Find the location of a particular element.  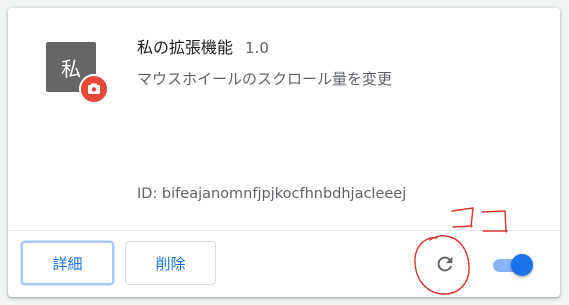

policy-badge-icon is located at coordinates (94, 89).